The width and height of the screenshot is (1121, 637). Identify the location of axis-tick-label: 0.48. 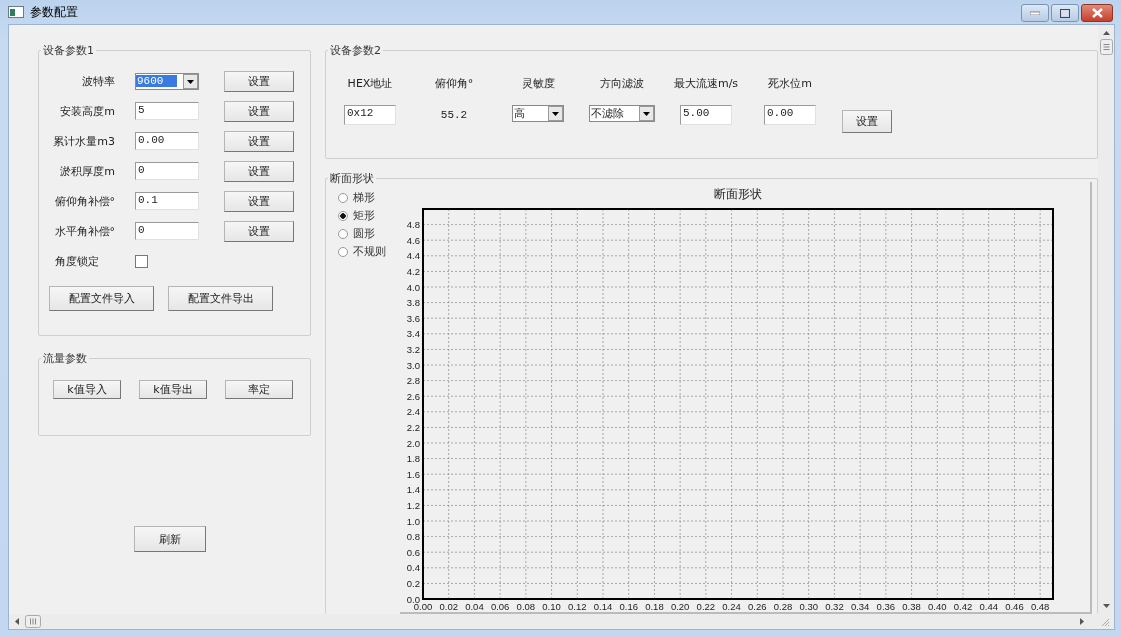
(1040, 606).